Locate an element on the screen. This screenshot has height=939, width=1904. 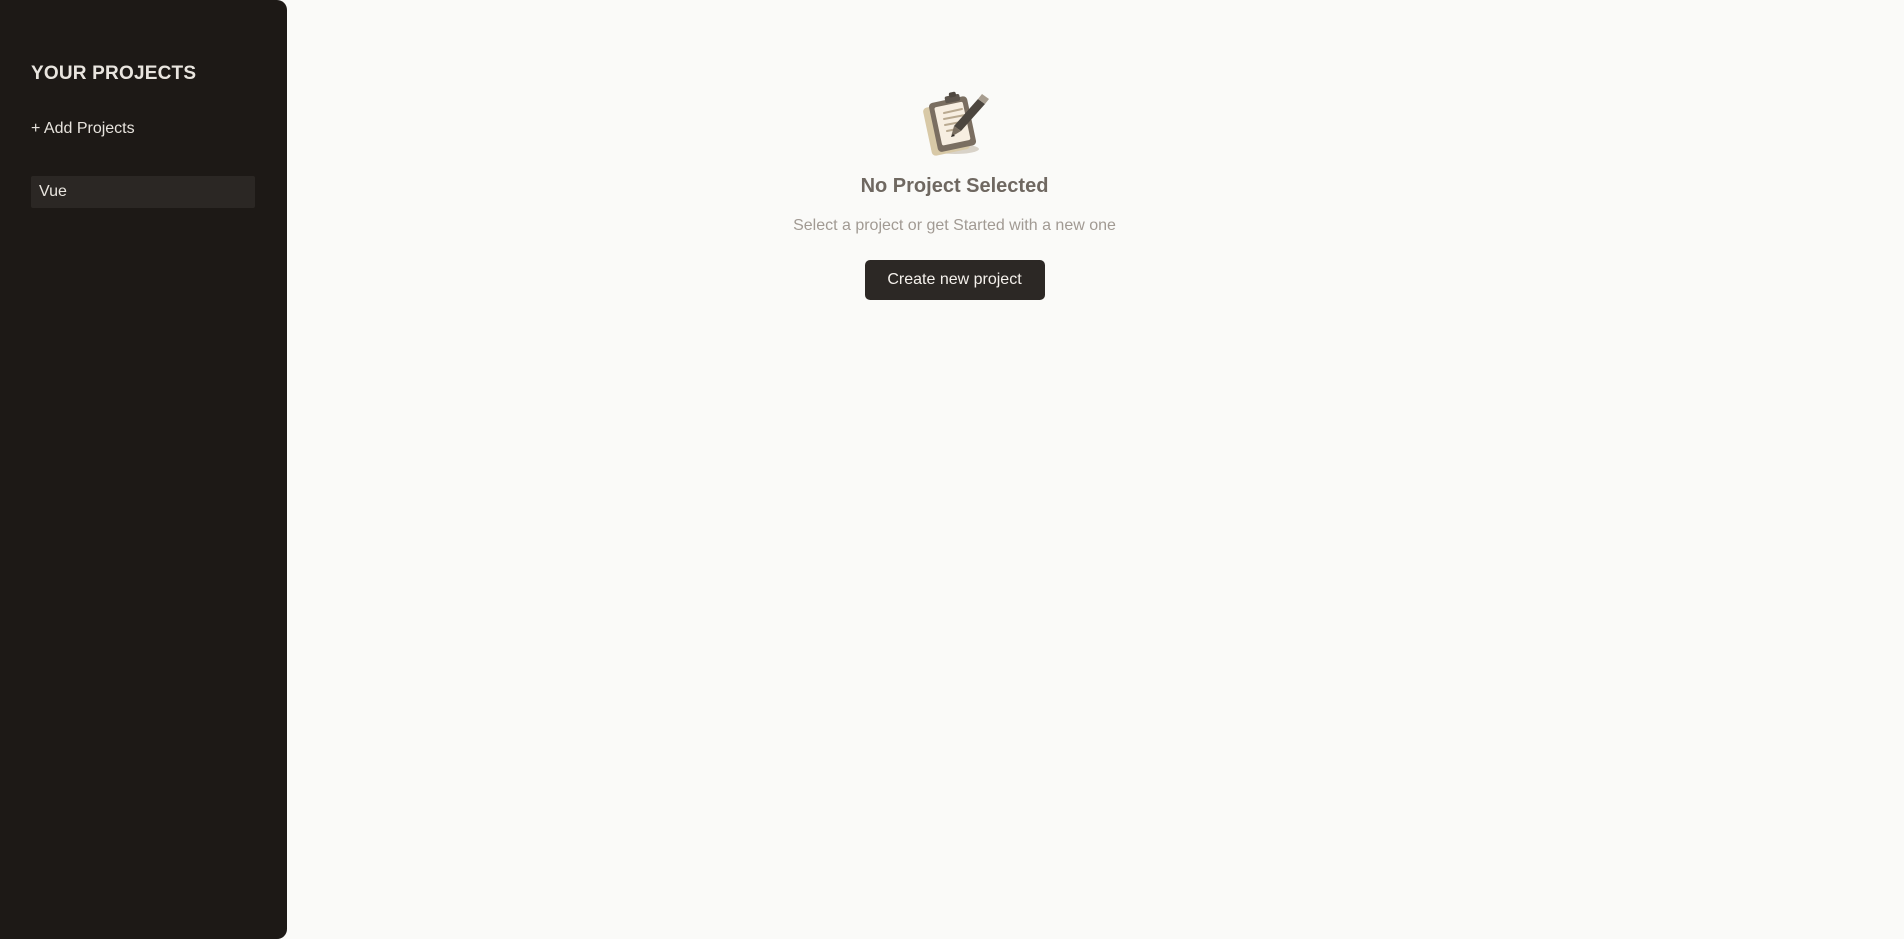
project-item-vue: Vue is located at coordinates (143, 192).